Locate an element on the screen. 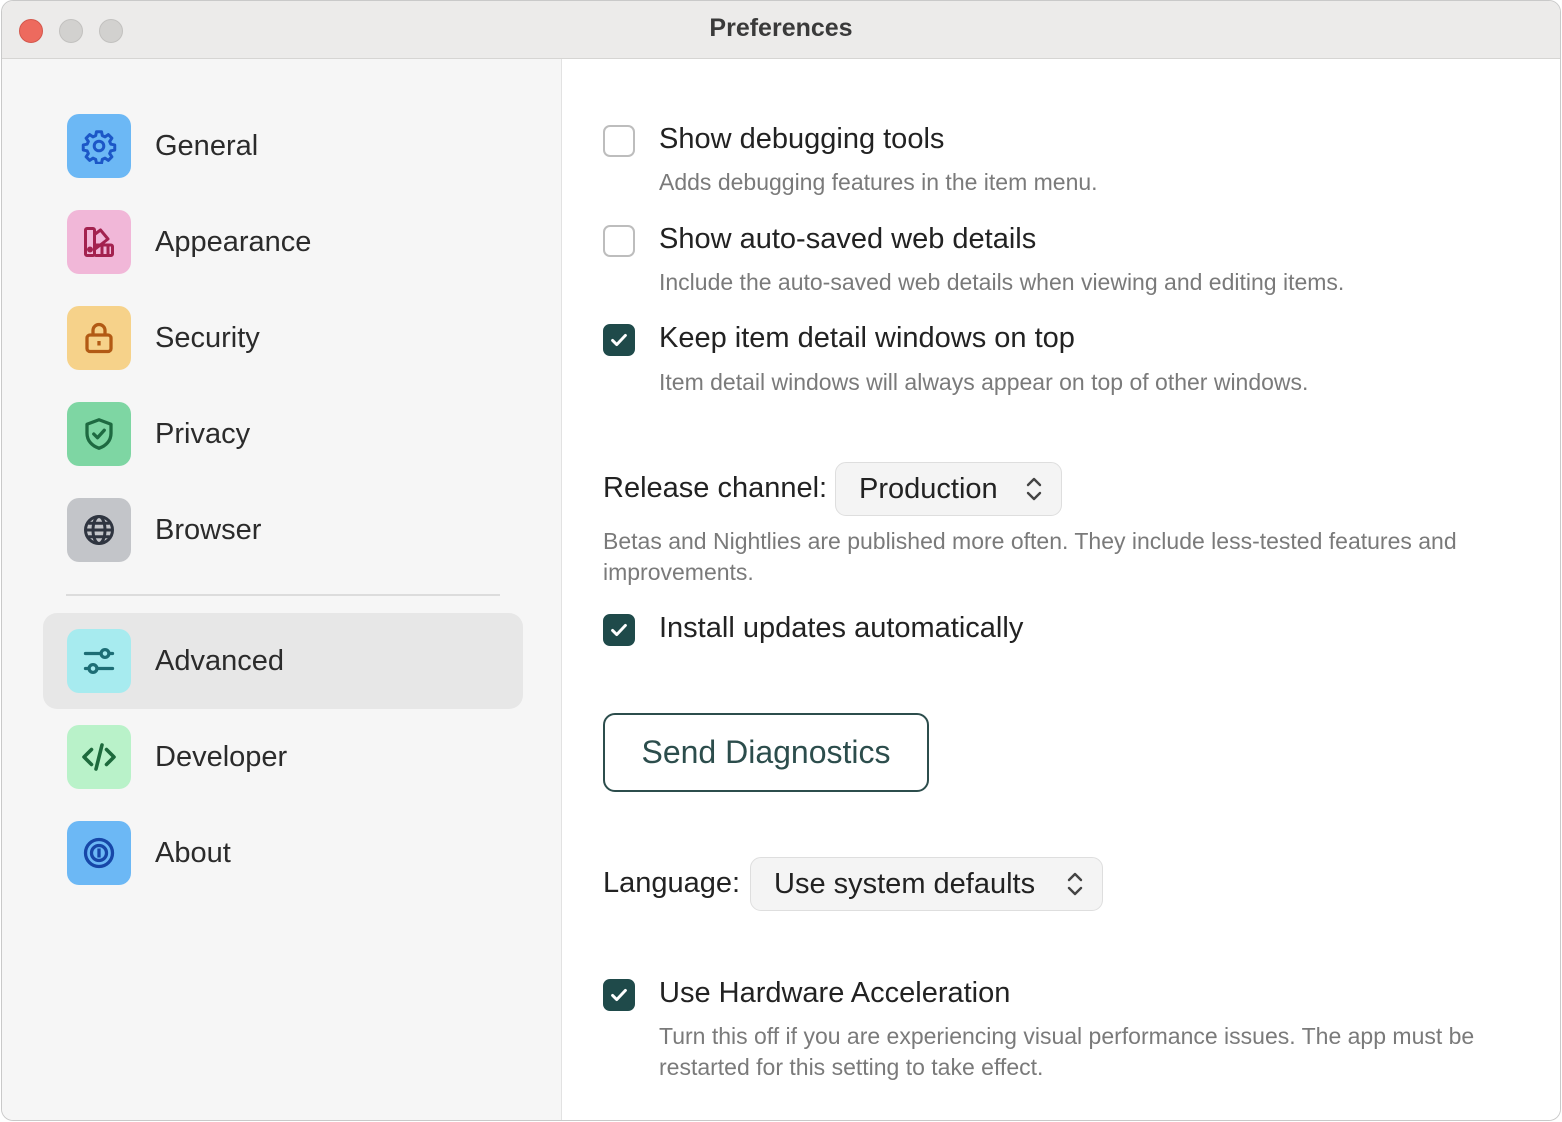 The height and width of the screenshot is (1122, 1562). sidebar-item-label: Browser is located at coordinates (208, 530).